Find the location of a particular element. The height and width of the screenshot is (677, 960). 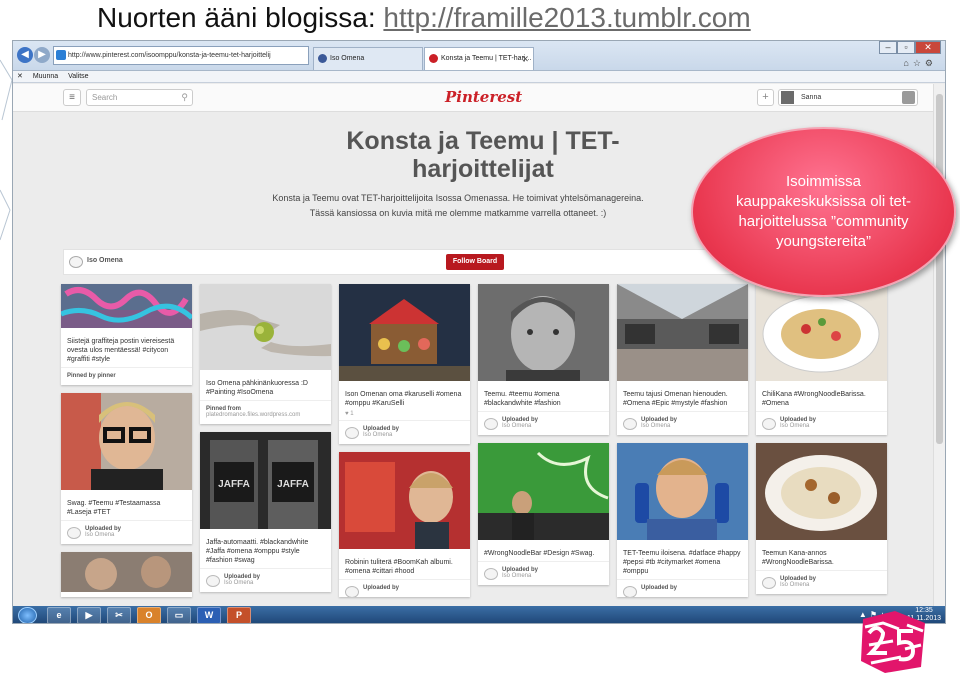

pin-image-people is located at coordinates (126, 572).